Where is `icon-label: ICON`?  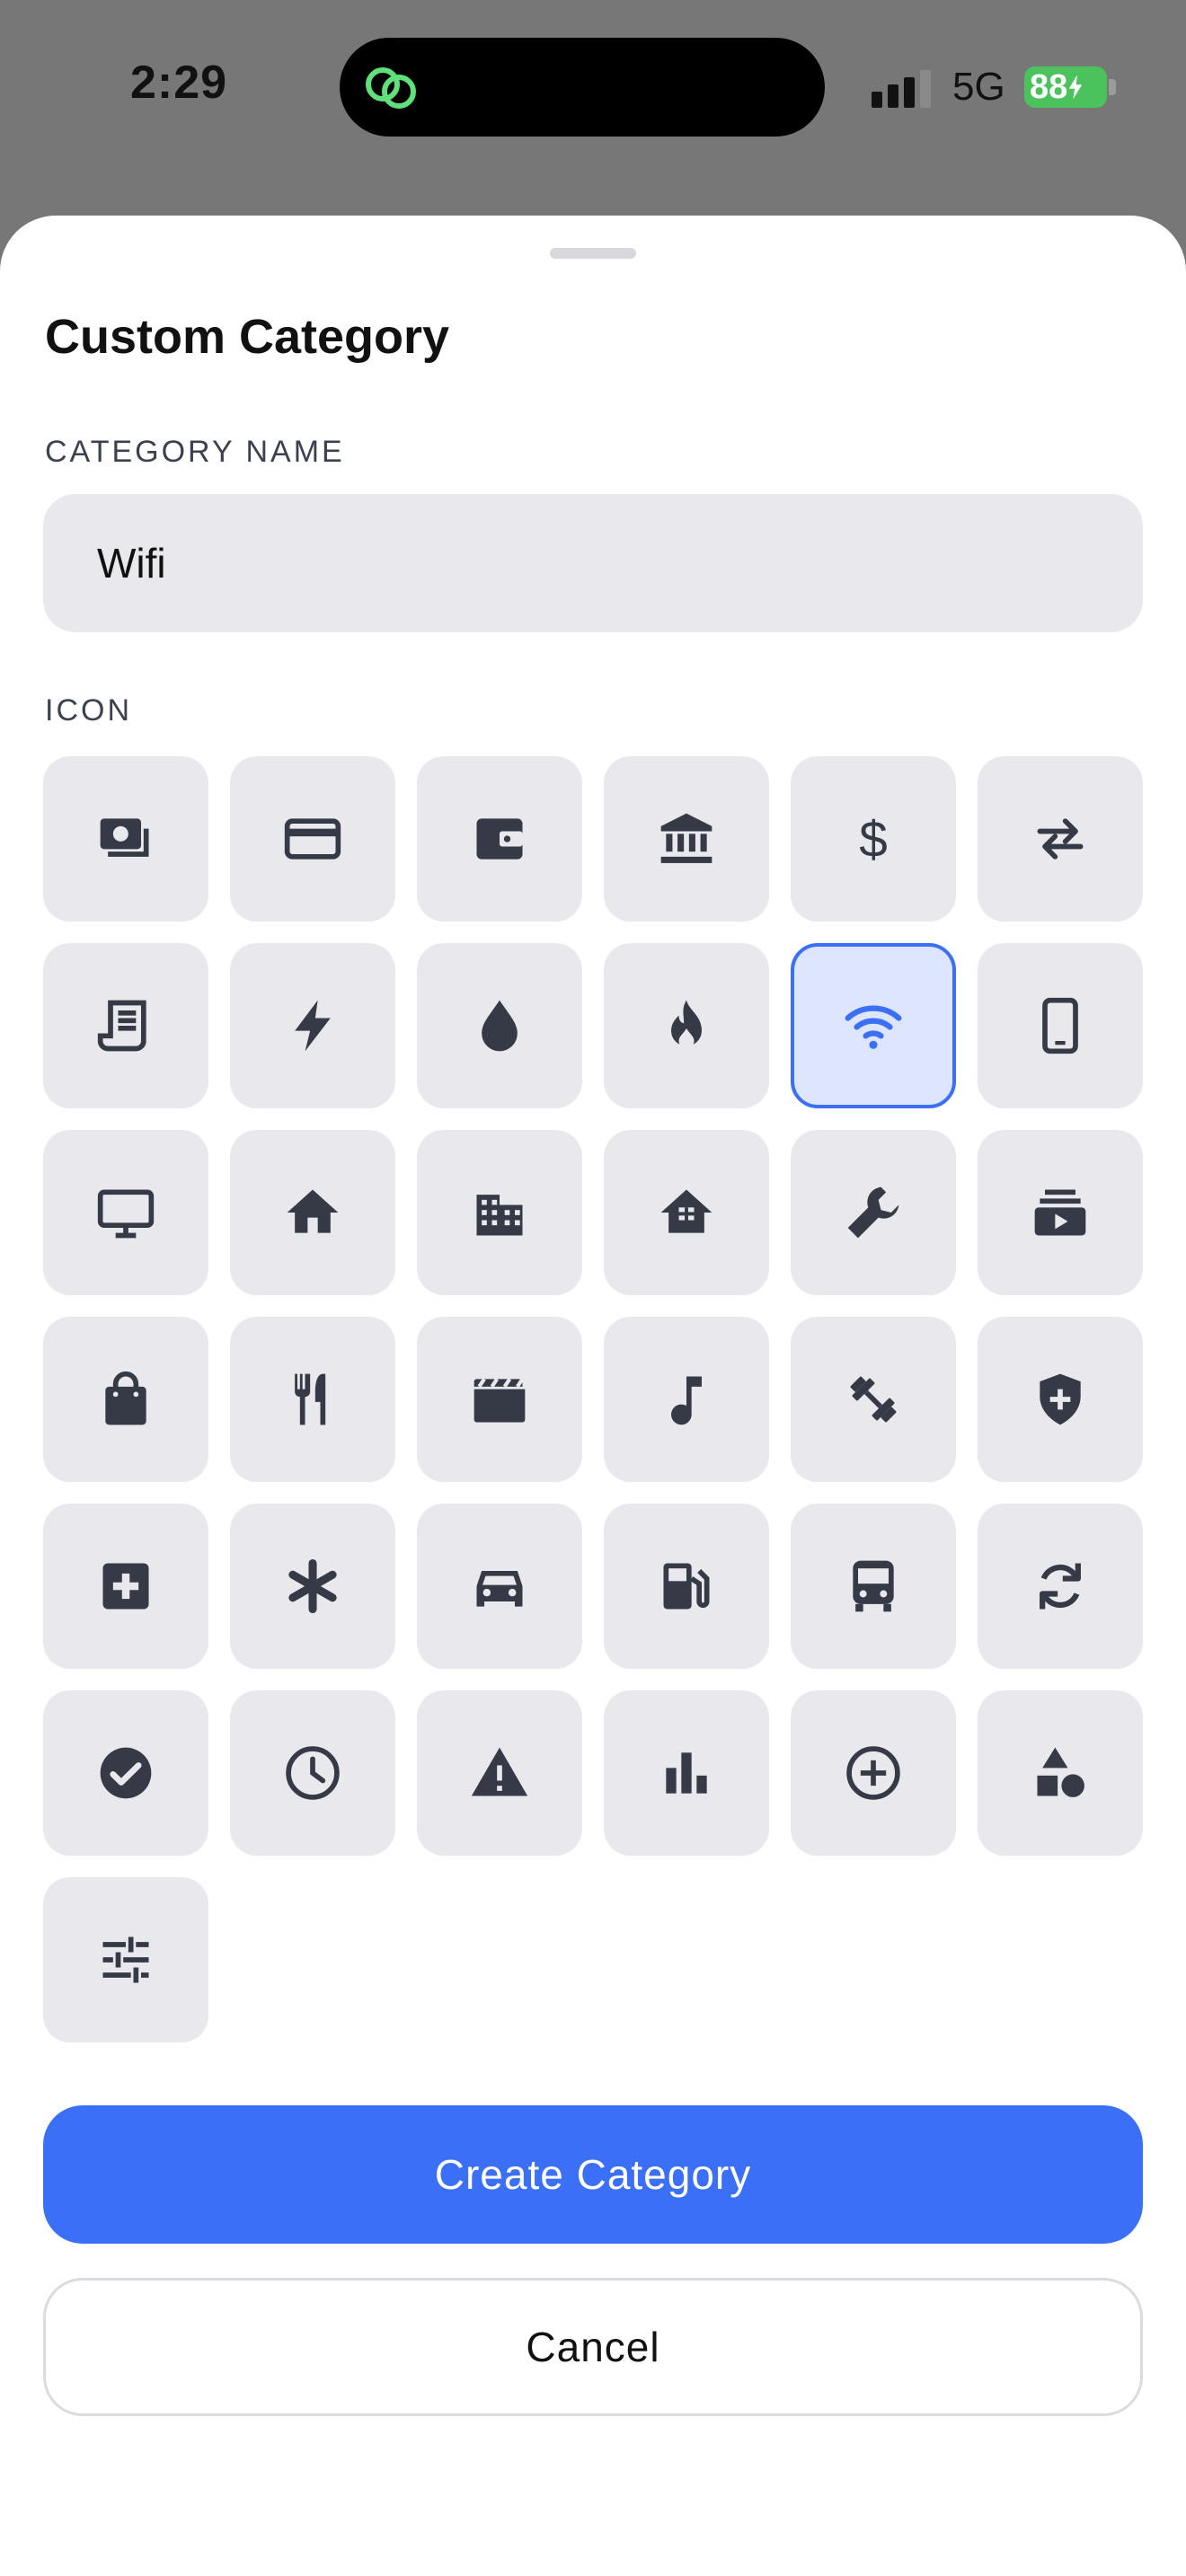 icon-label: ICON is located at coordinates (88, 710).